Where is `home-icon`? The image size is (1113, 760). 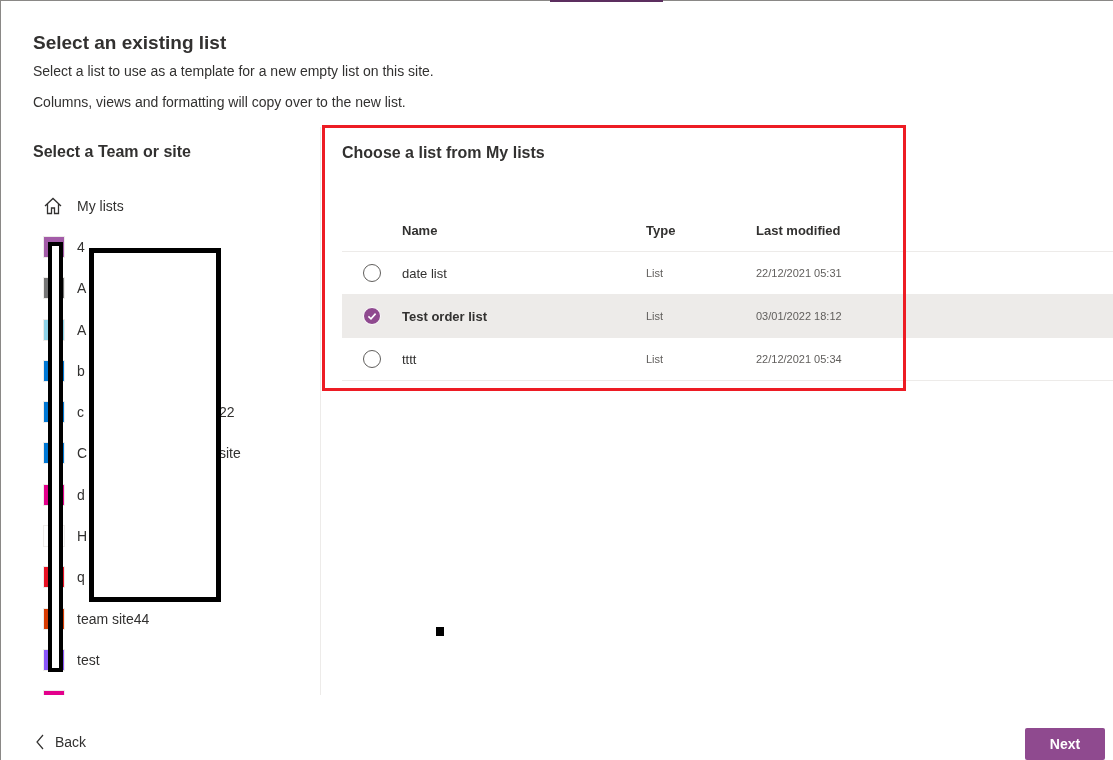
home-icon is located at coordinates (53, 205).